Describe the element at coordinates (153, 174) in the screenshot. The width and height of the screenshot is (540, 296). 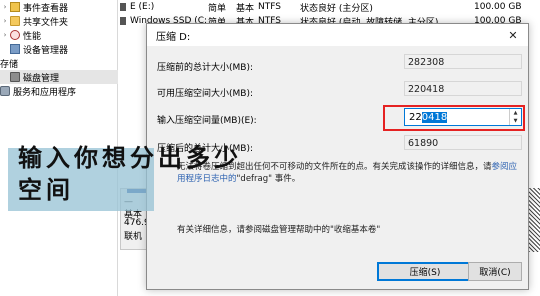
I see `annotation-text: 输入你想分出多少 空间` at that location.